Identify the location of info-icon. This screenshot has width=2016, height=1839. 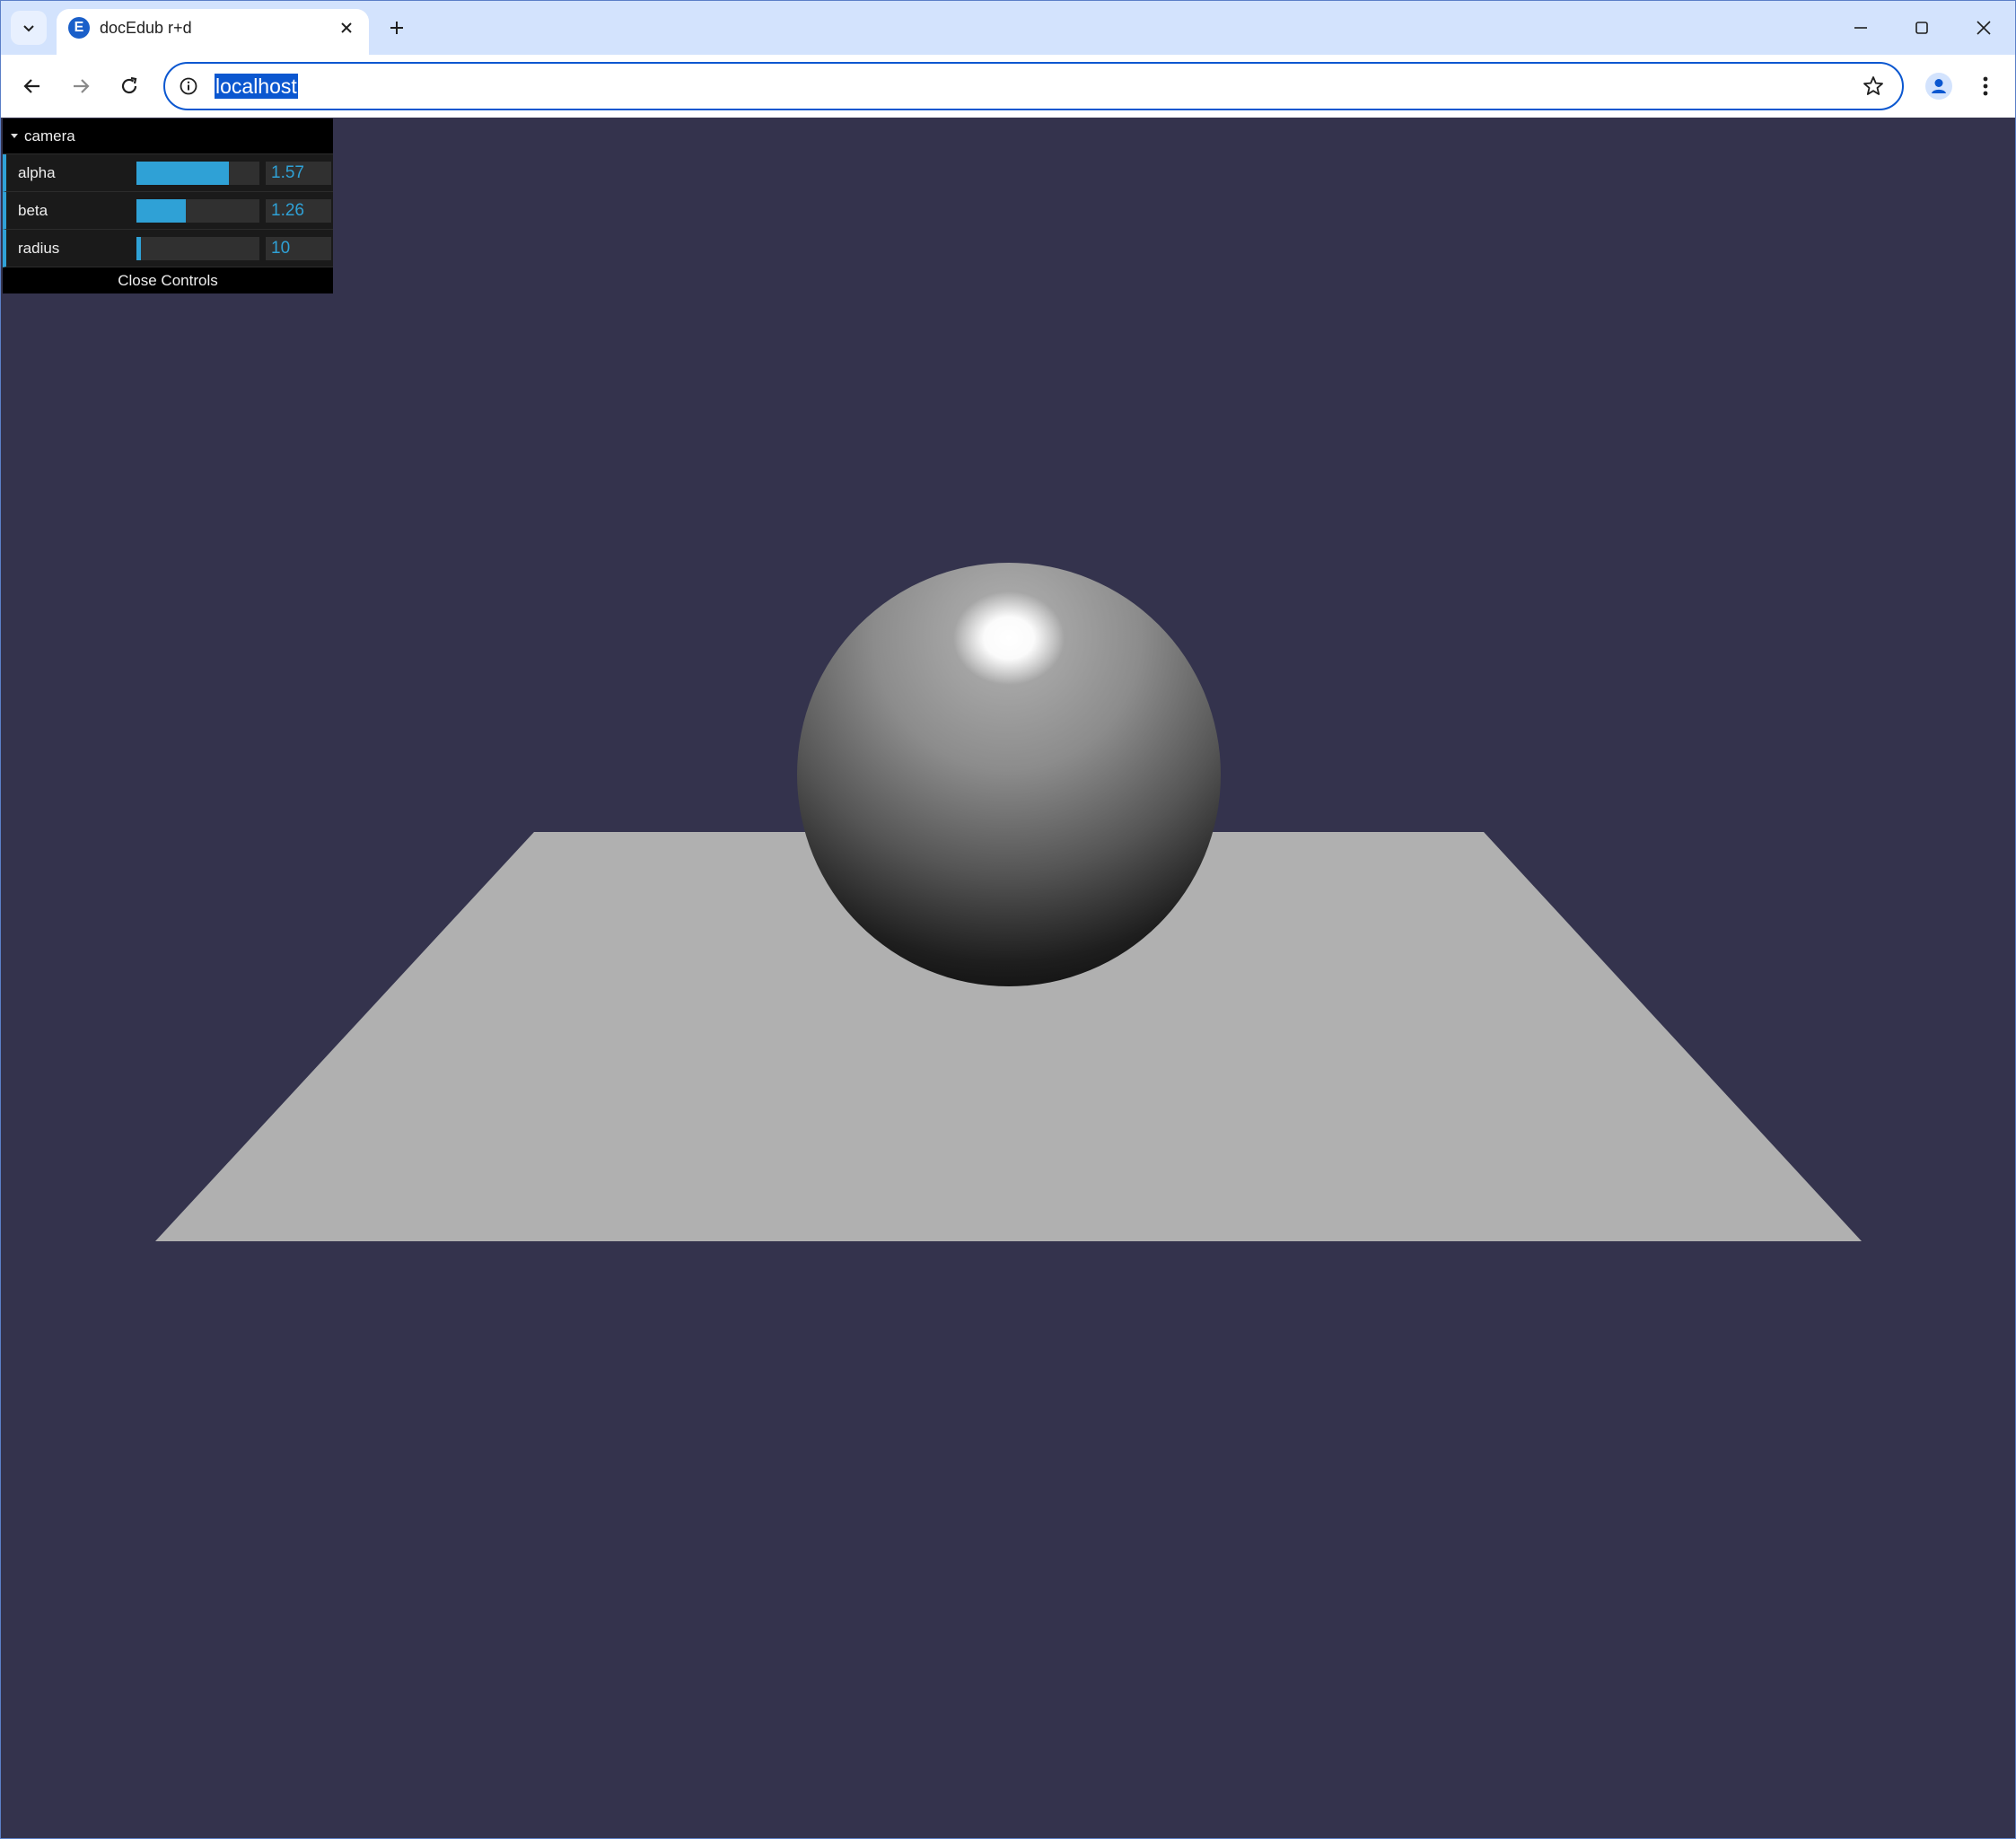
(188, 86).